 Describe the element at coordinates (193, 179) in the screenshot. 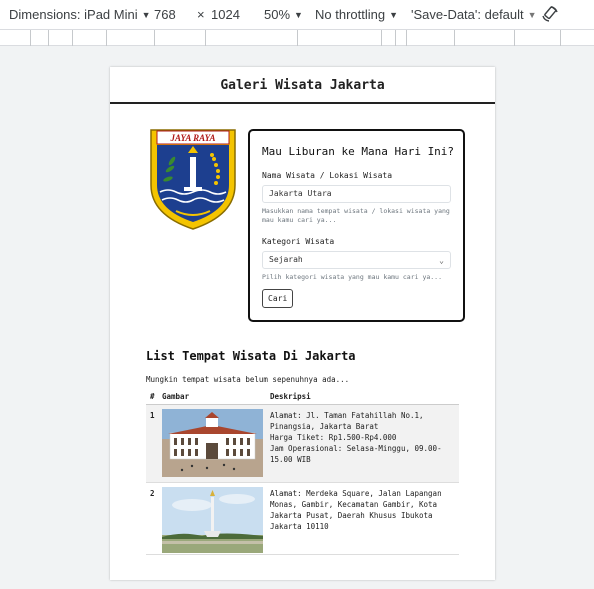

I see `jakarta-logo: JAYA RAYA` at that location.